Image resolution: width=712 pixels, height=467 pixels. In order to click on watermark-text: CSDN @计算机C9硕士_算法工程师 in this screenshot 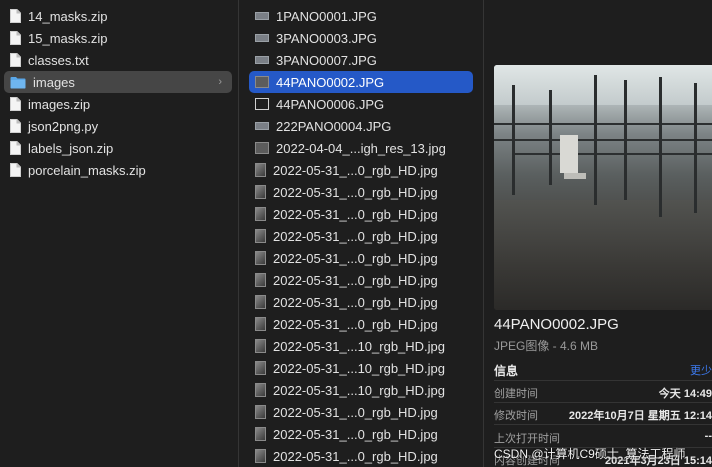, I will do `click(590, 454)`.